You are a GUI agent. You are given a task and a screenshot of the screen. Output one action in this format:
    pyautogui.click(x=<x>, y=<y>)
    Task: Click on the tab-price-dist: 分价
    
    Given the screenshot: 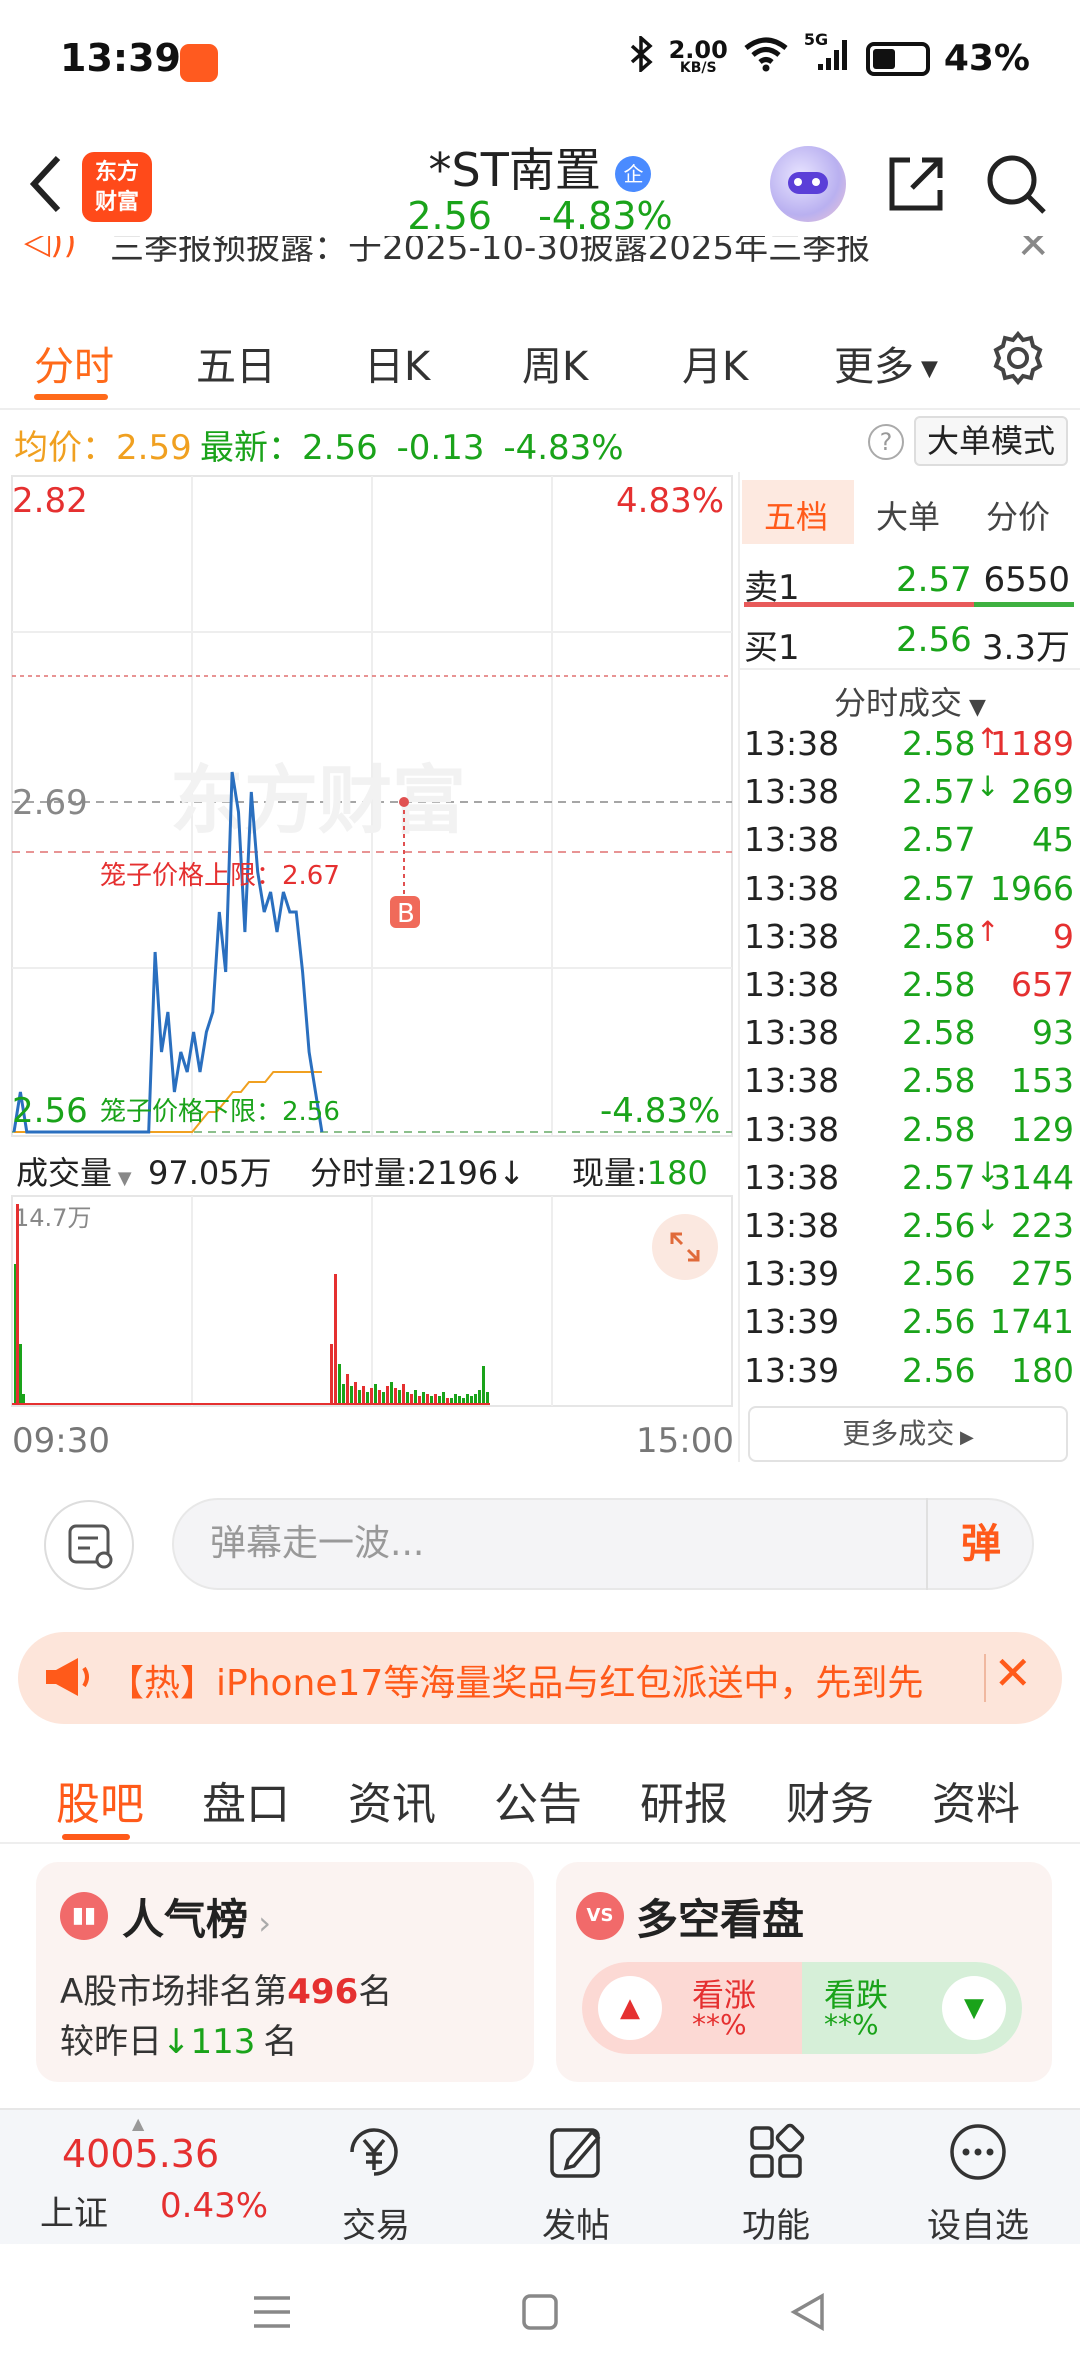 What is the action you would take?
    pyautogui.click(x=1018, y=515)
    